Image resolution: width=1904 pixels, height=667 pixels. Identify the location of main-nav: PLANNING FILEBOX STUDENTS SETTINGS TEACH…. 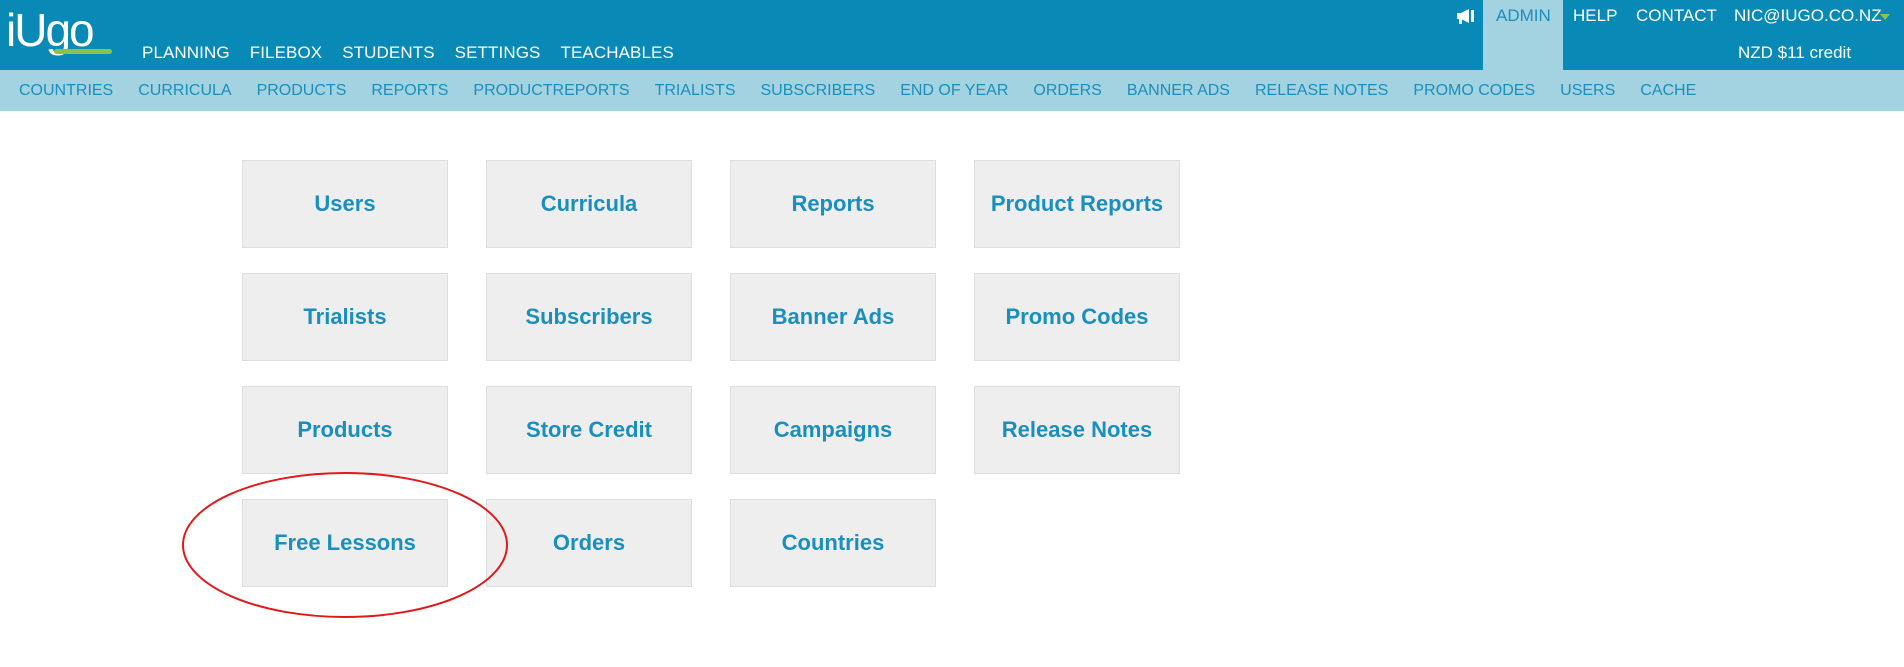
(418, 53).